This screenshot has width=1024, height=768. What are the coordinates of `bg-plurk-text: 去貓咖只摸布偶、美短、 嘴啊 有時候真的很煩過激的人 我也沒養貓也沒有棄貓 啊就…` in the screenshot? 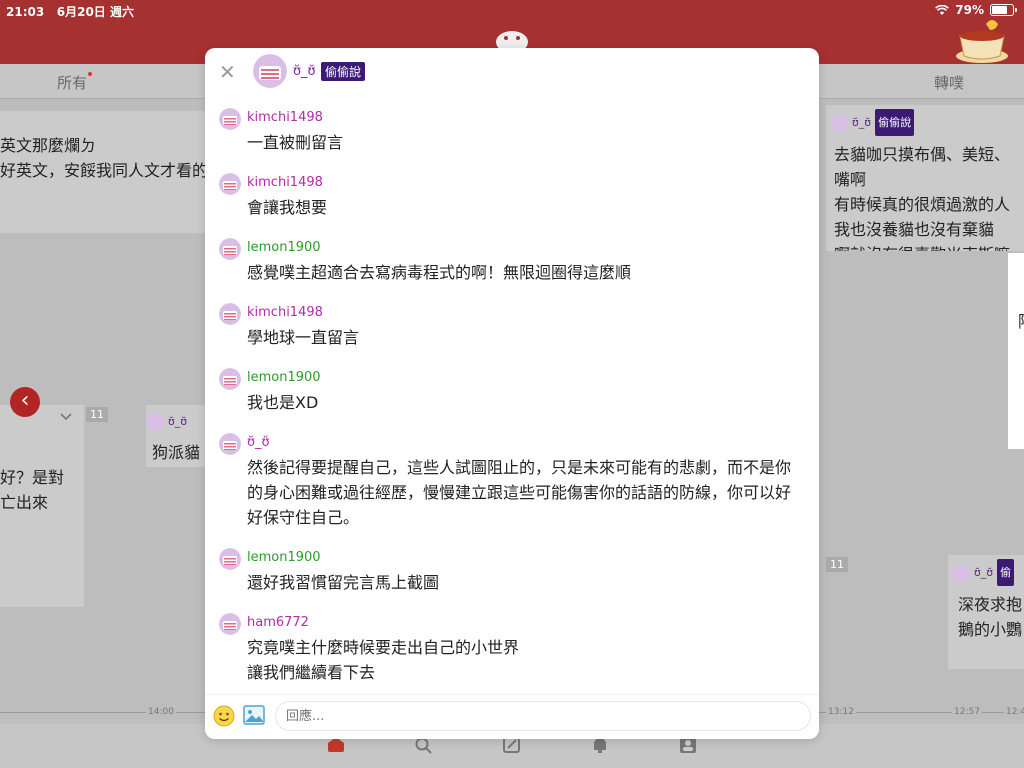 It's located at (922, 198).